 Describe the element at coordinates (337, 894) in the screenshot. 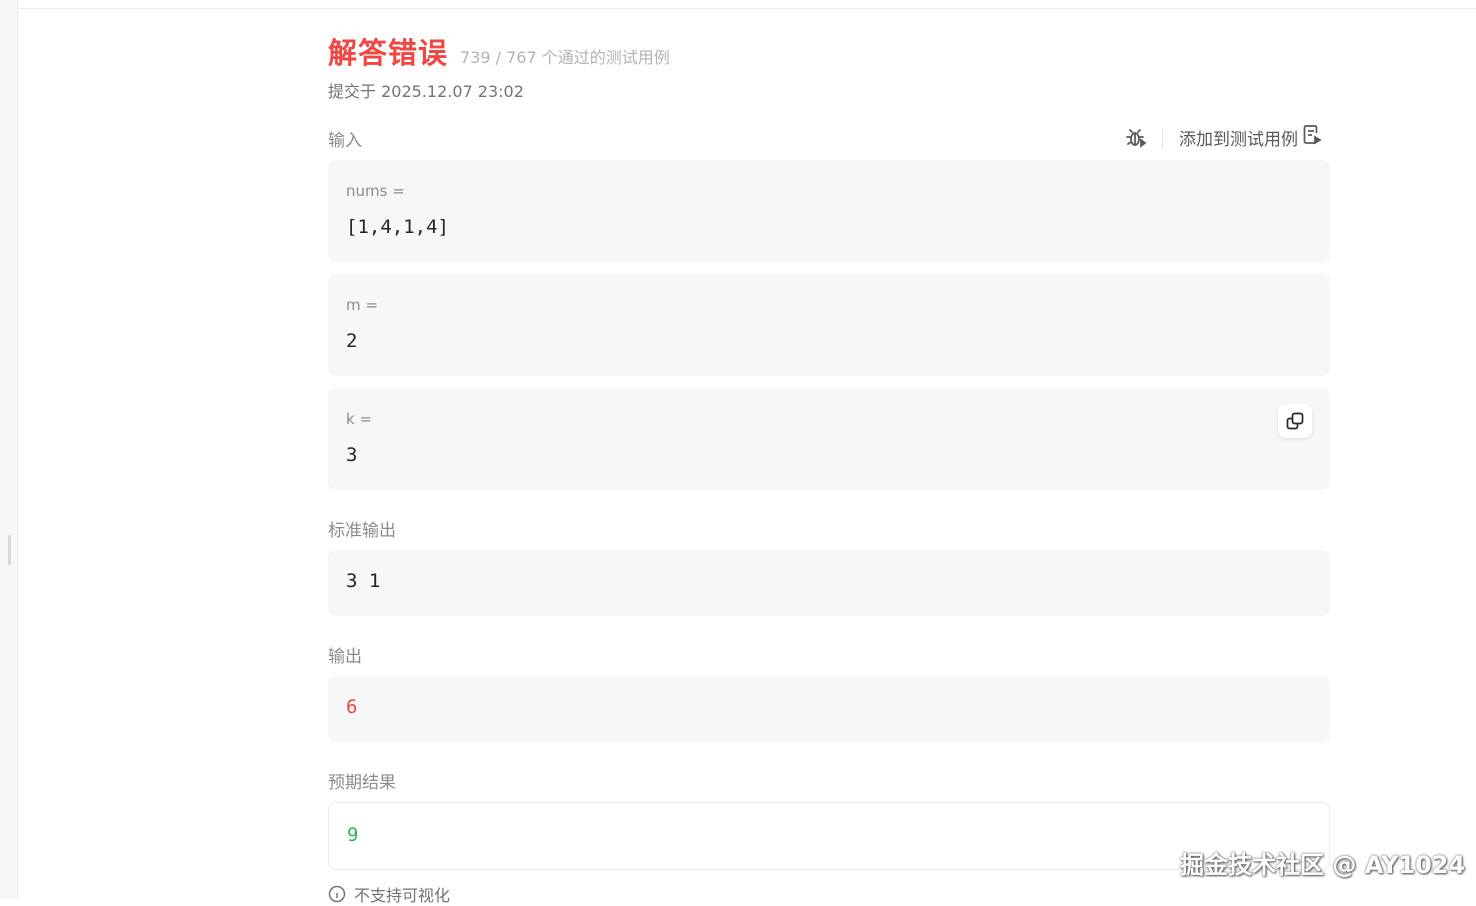

I see `info-icon` at that location.